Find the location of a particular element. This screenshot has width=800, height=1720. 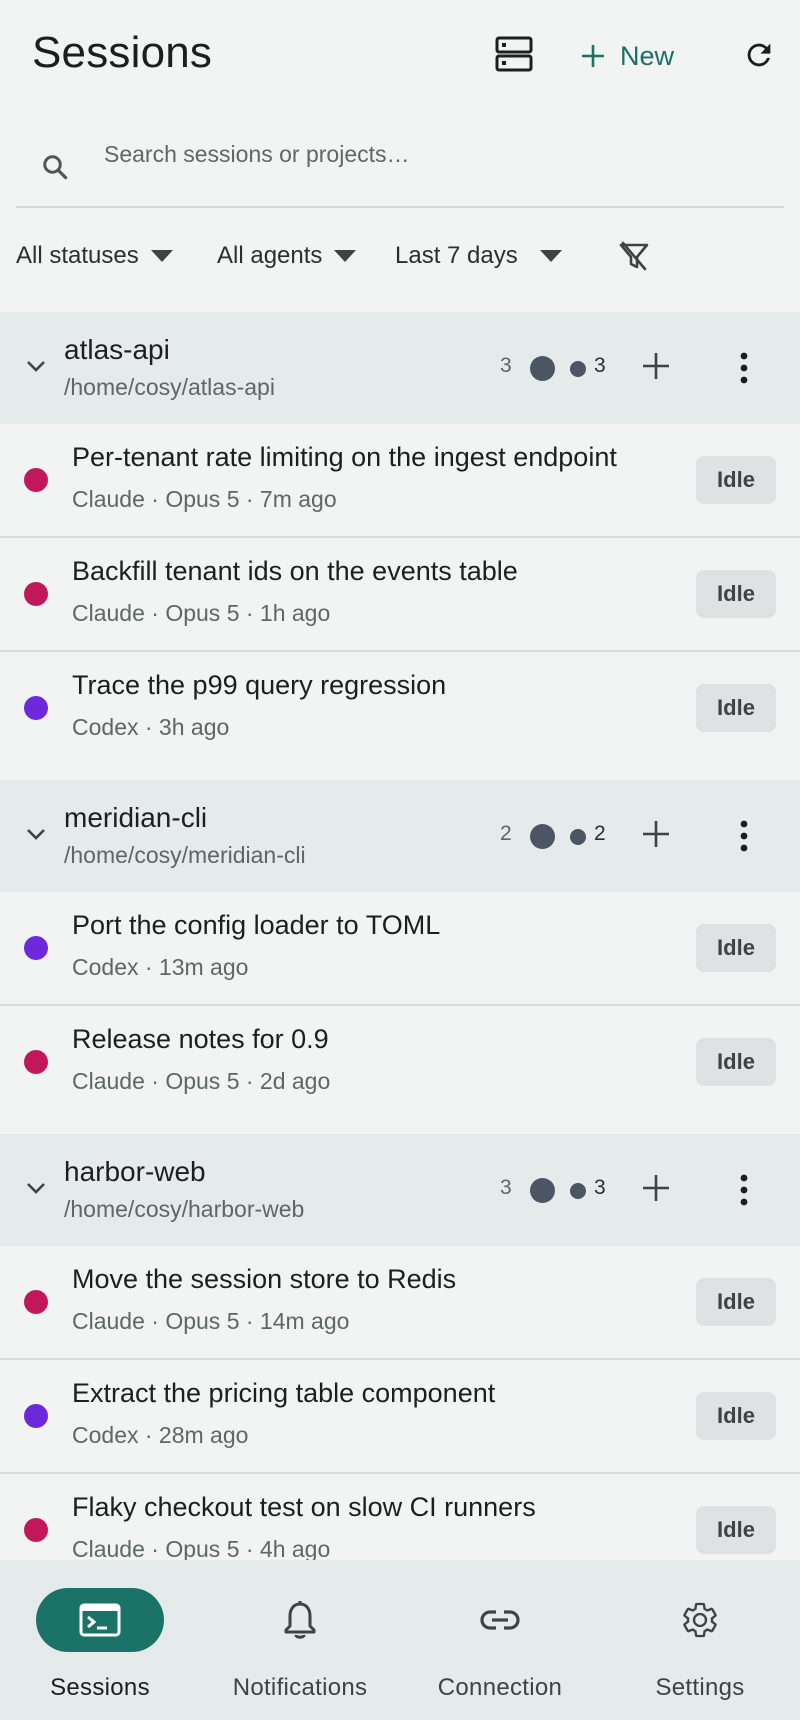

agent-filter-dropdown: All agents is located at coordinates (287, 256).